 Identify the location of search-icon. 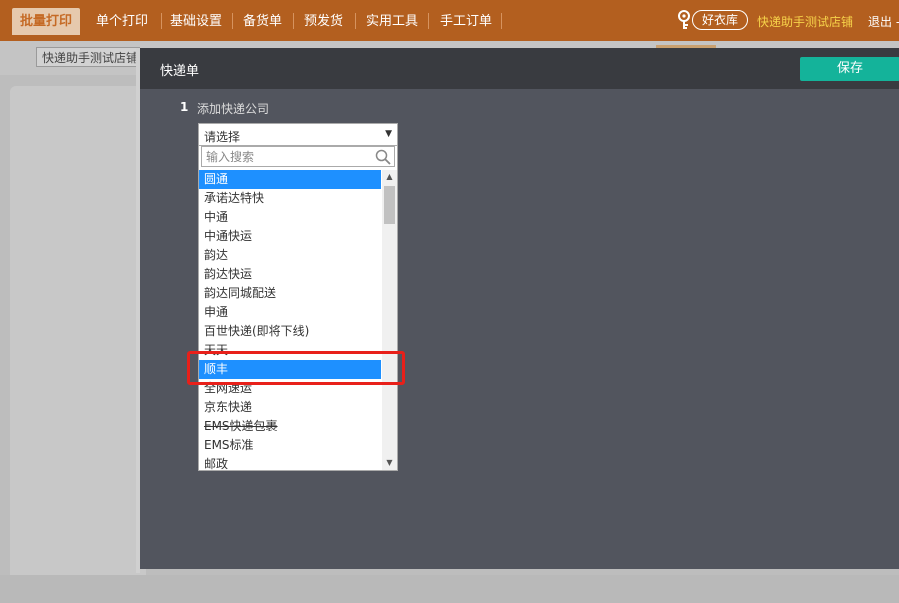
(383, 157).